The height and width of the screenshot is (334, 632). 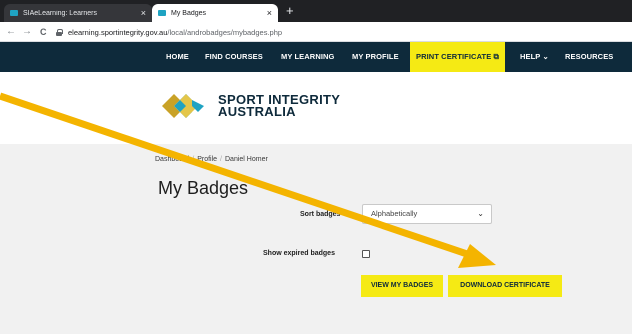 What do you see at coordinates (207, 159) in the screenshot?
I see `breadcrumb-profile: Profile` at bounding box center [207, 159].